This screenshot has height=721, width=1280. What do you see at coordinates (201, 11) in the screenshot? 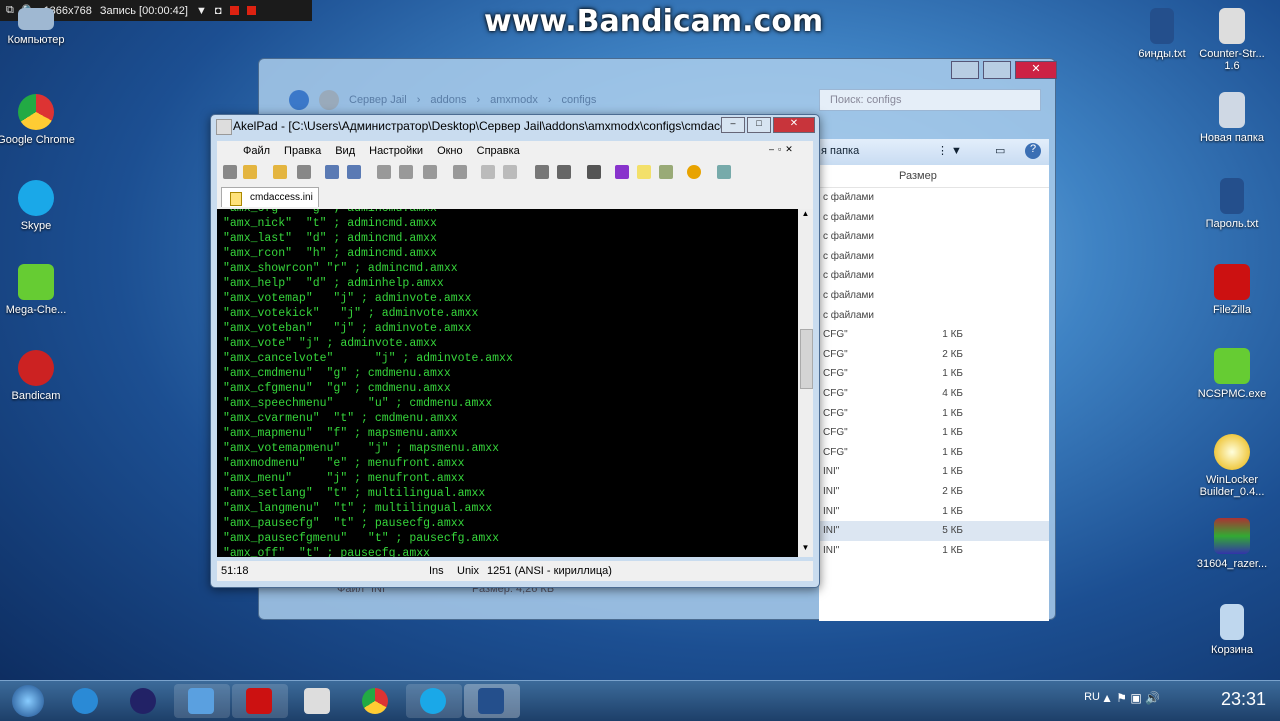
I see `dropdown-icon: ▼` at bounding box center [201, 11].